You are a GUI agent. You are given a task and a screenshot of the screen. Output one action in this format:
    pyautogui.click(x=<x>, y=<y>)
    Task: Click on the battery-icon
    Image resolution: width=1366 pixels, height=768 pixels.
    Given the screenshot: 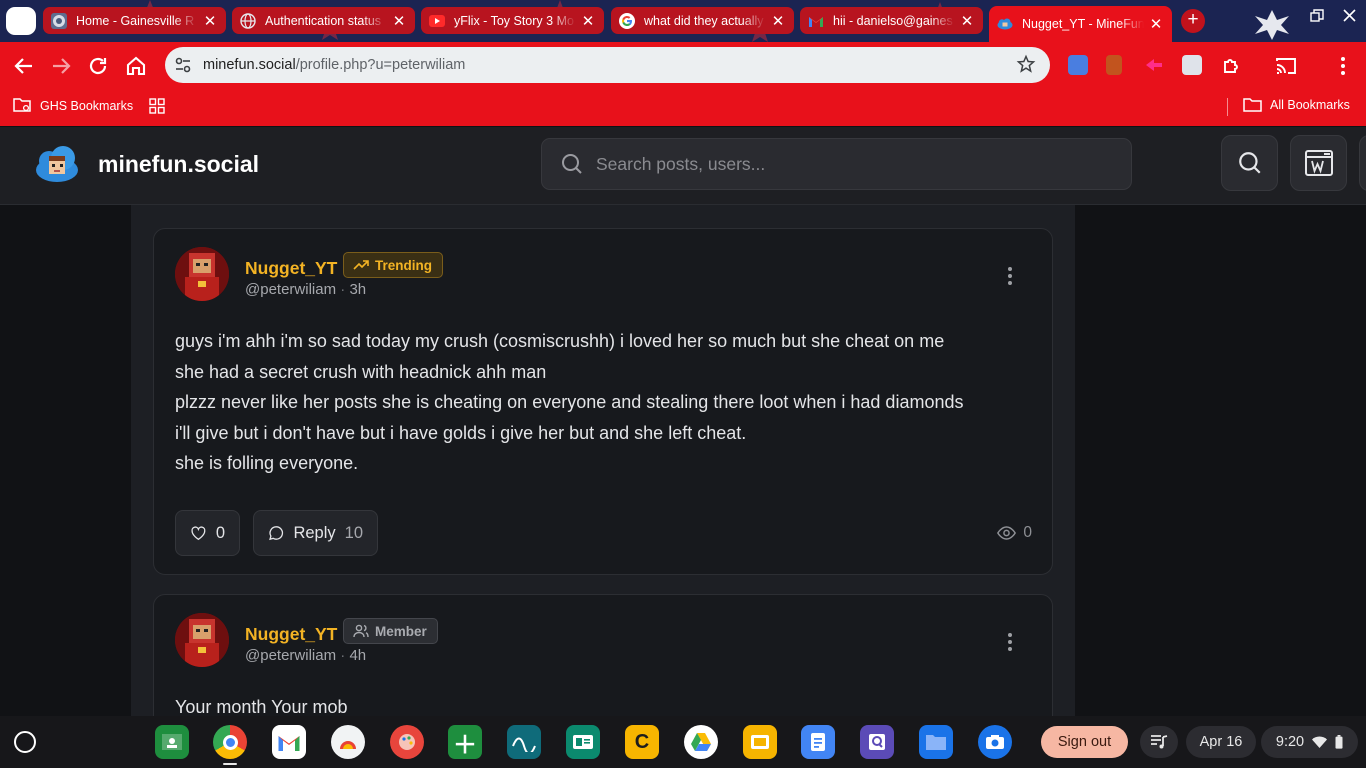 What is the action you would take?
    pyautogui.click(x=1339, y=742)
    